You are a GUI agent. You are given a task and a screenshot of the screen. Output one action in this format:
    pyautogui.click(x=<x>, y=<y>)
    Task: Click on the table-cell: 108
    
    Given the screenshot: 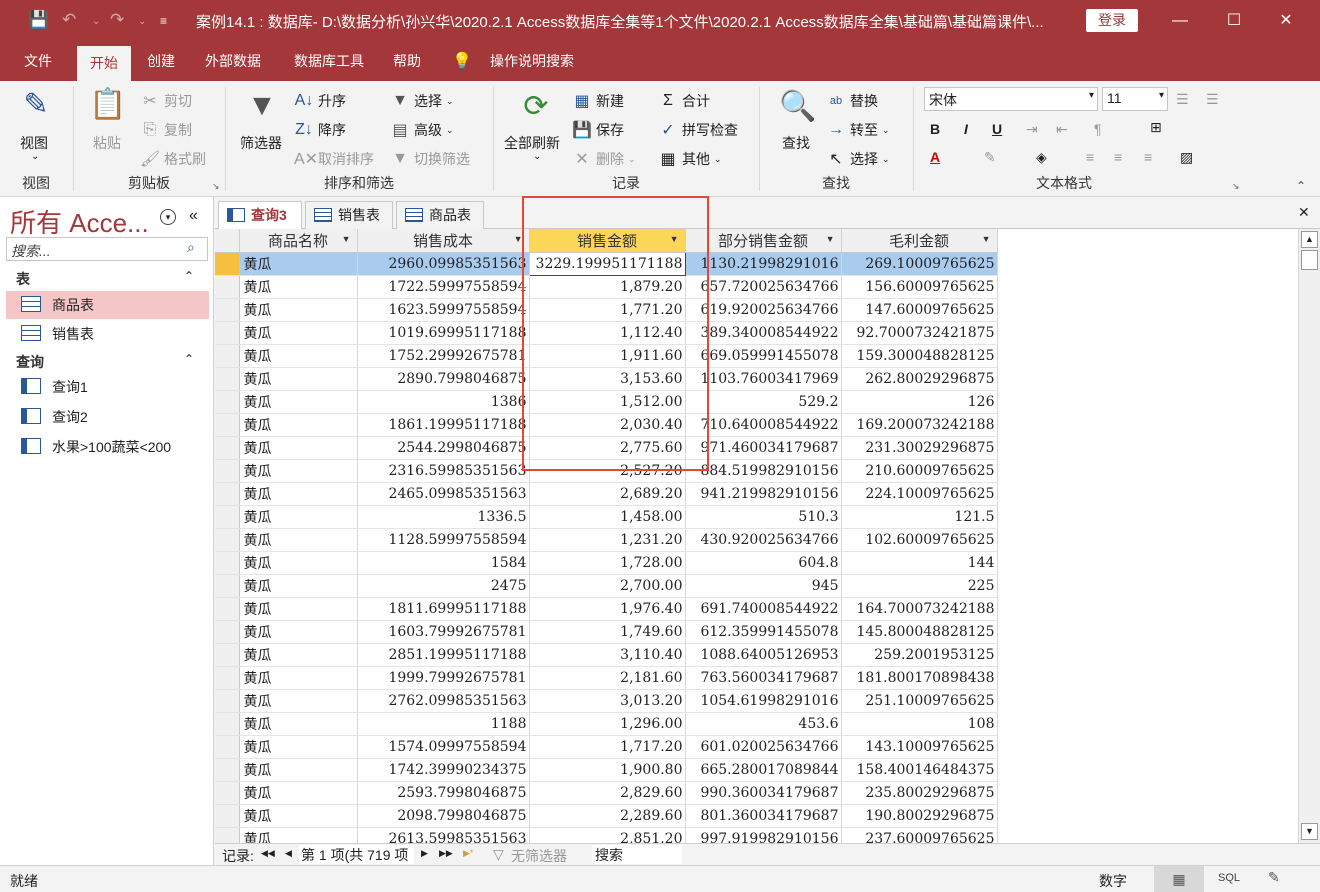 What is the action you would take?
    pyautogui.click(x=919, y=724)
    